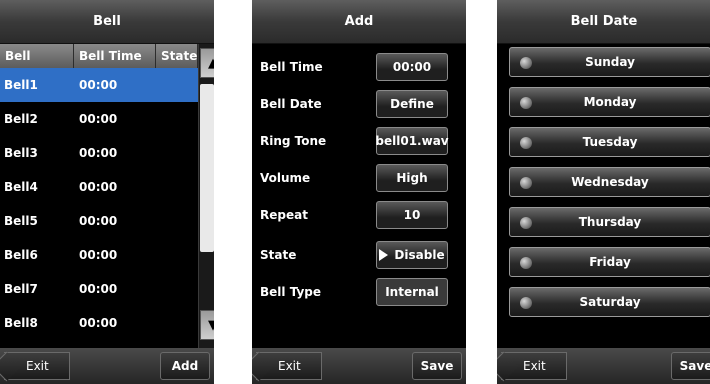 This screenshot has height=384, width=710. Describe the element at coordinates (115, 56) in the screenshot. I see `column-header-bell-time: Bell Time` at that location.